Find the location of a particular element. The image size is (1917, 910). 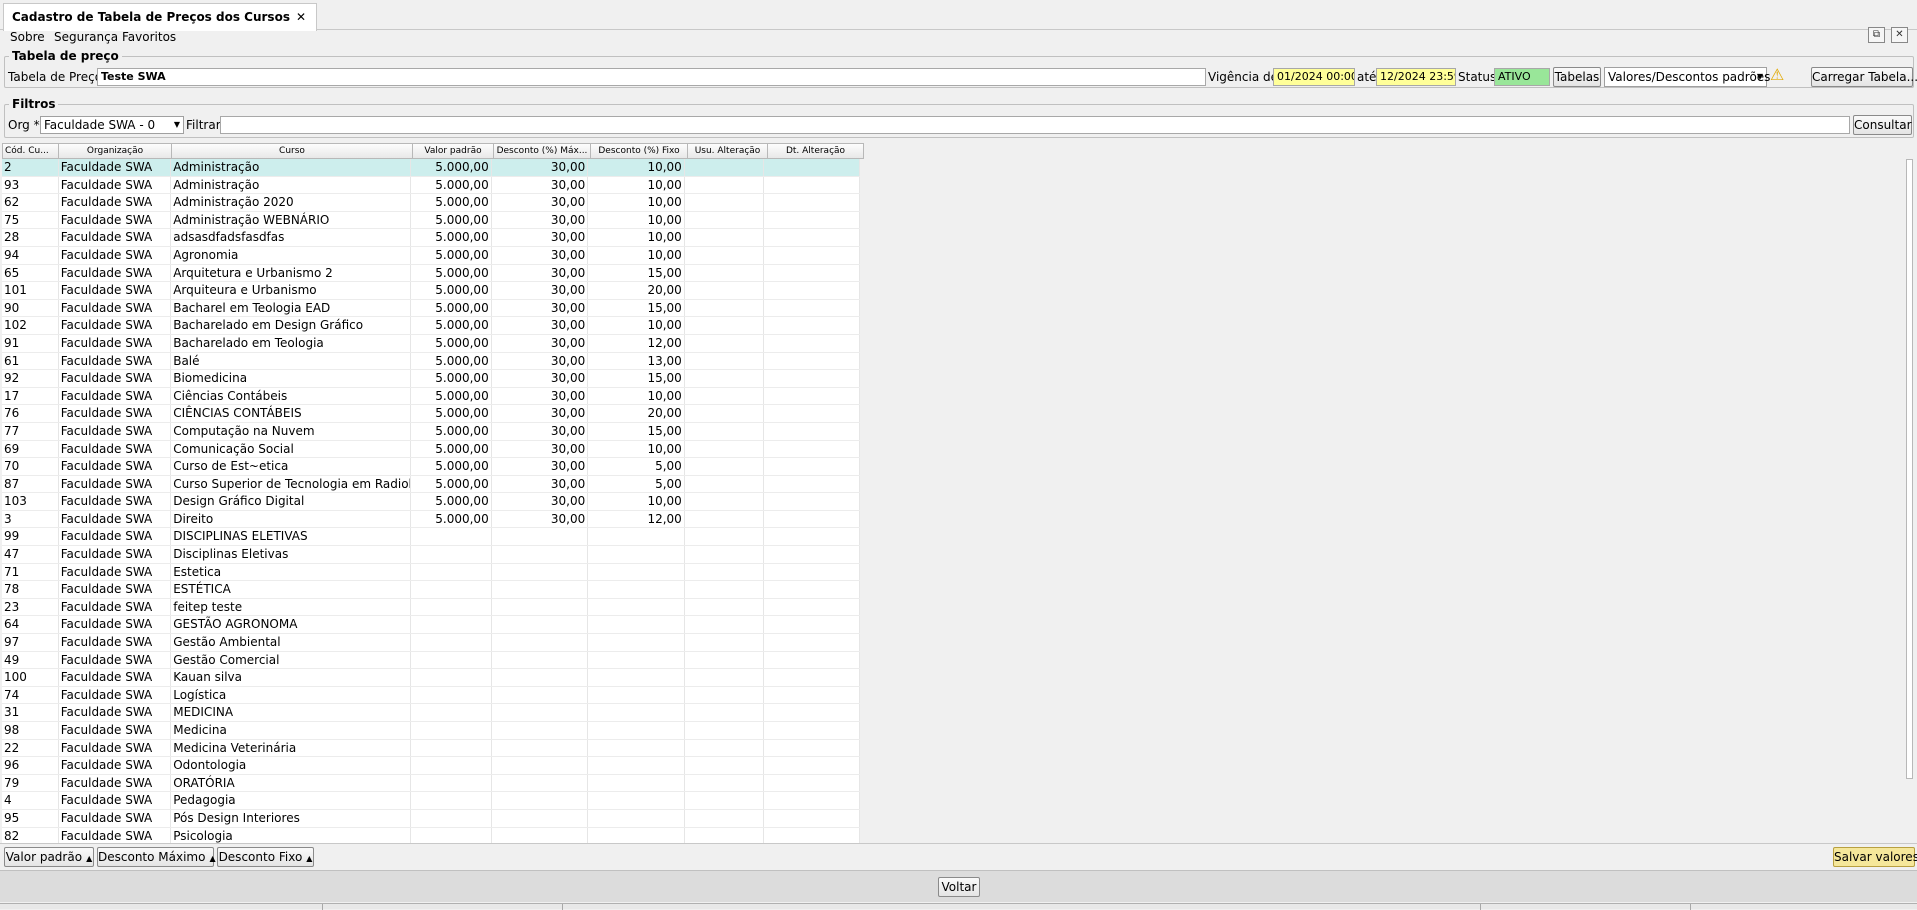

column-header-changed-at: Dt. Alteração is located at coordinates (816, 151).